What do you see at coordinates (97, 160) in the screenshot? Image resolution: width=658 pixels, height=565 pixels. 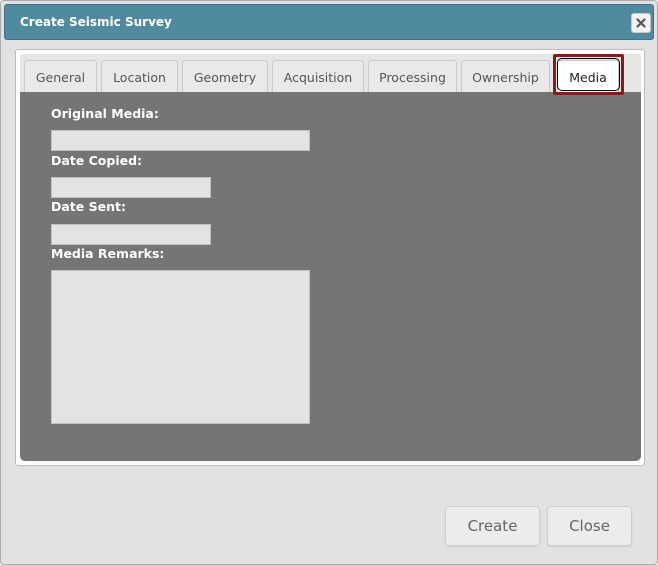 I see `date-copied-label: Date Copied:` at bounding box center [97, 160].